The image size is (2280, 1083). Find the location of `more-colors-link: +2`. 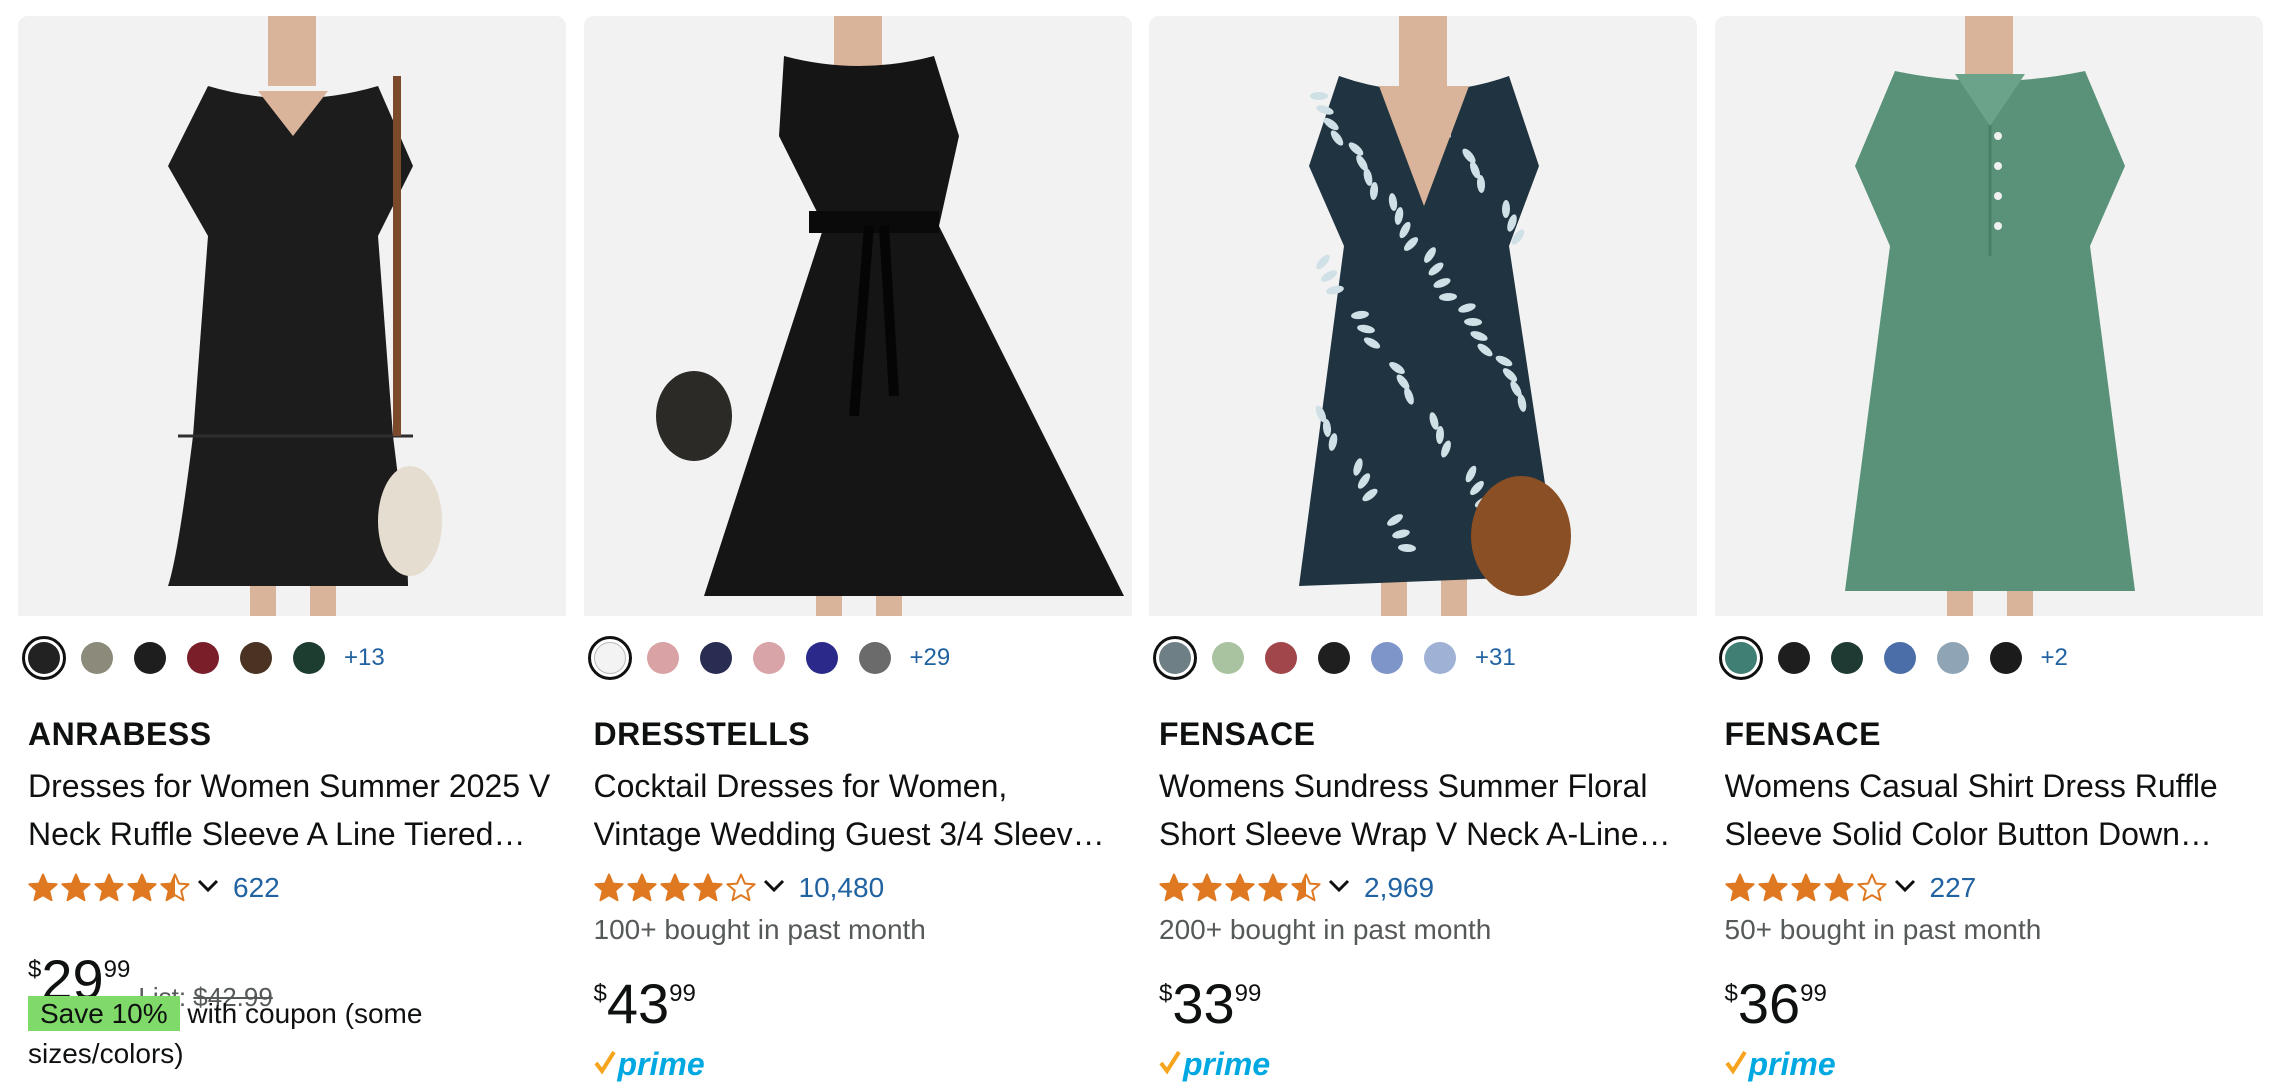

more-colors-link: +2 is located at coordinates (2054, 658).